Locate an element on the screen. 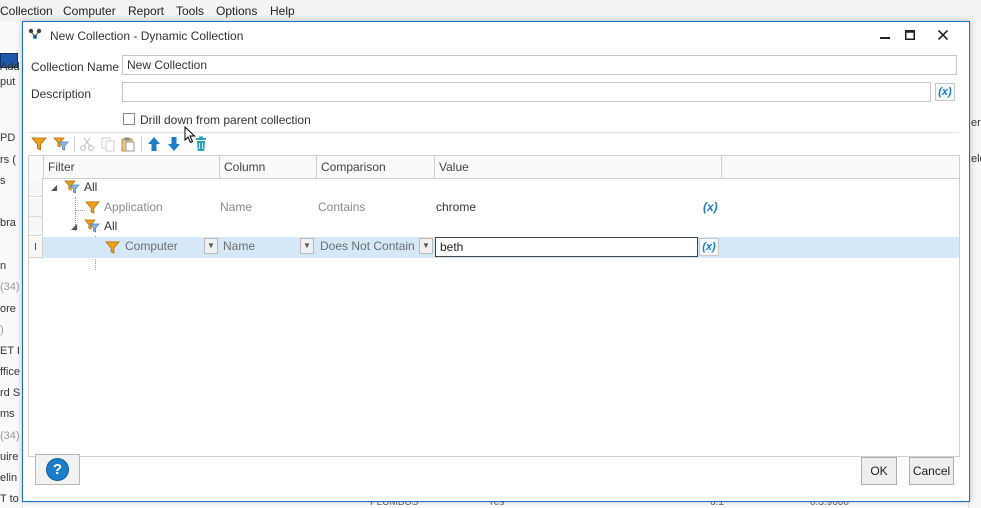 This screenshot has height=508, width=981. value-cell: chrome is located at coordinates (456, 207).